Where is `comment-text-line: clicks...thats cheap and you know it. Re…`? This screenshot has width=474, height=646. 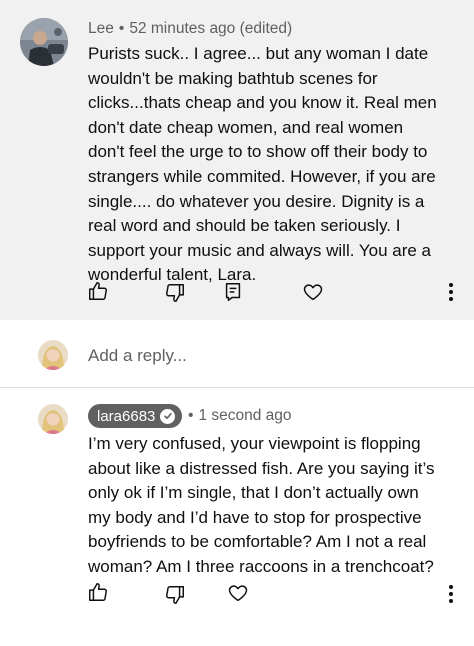 comment-text-line: clicks...thats cheap and you know it. Re… is located at coordinates (262, 103).